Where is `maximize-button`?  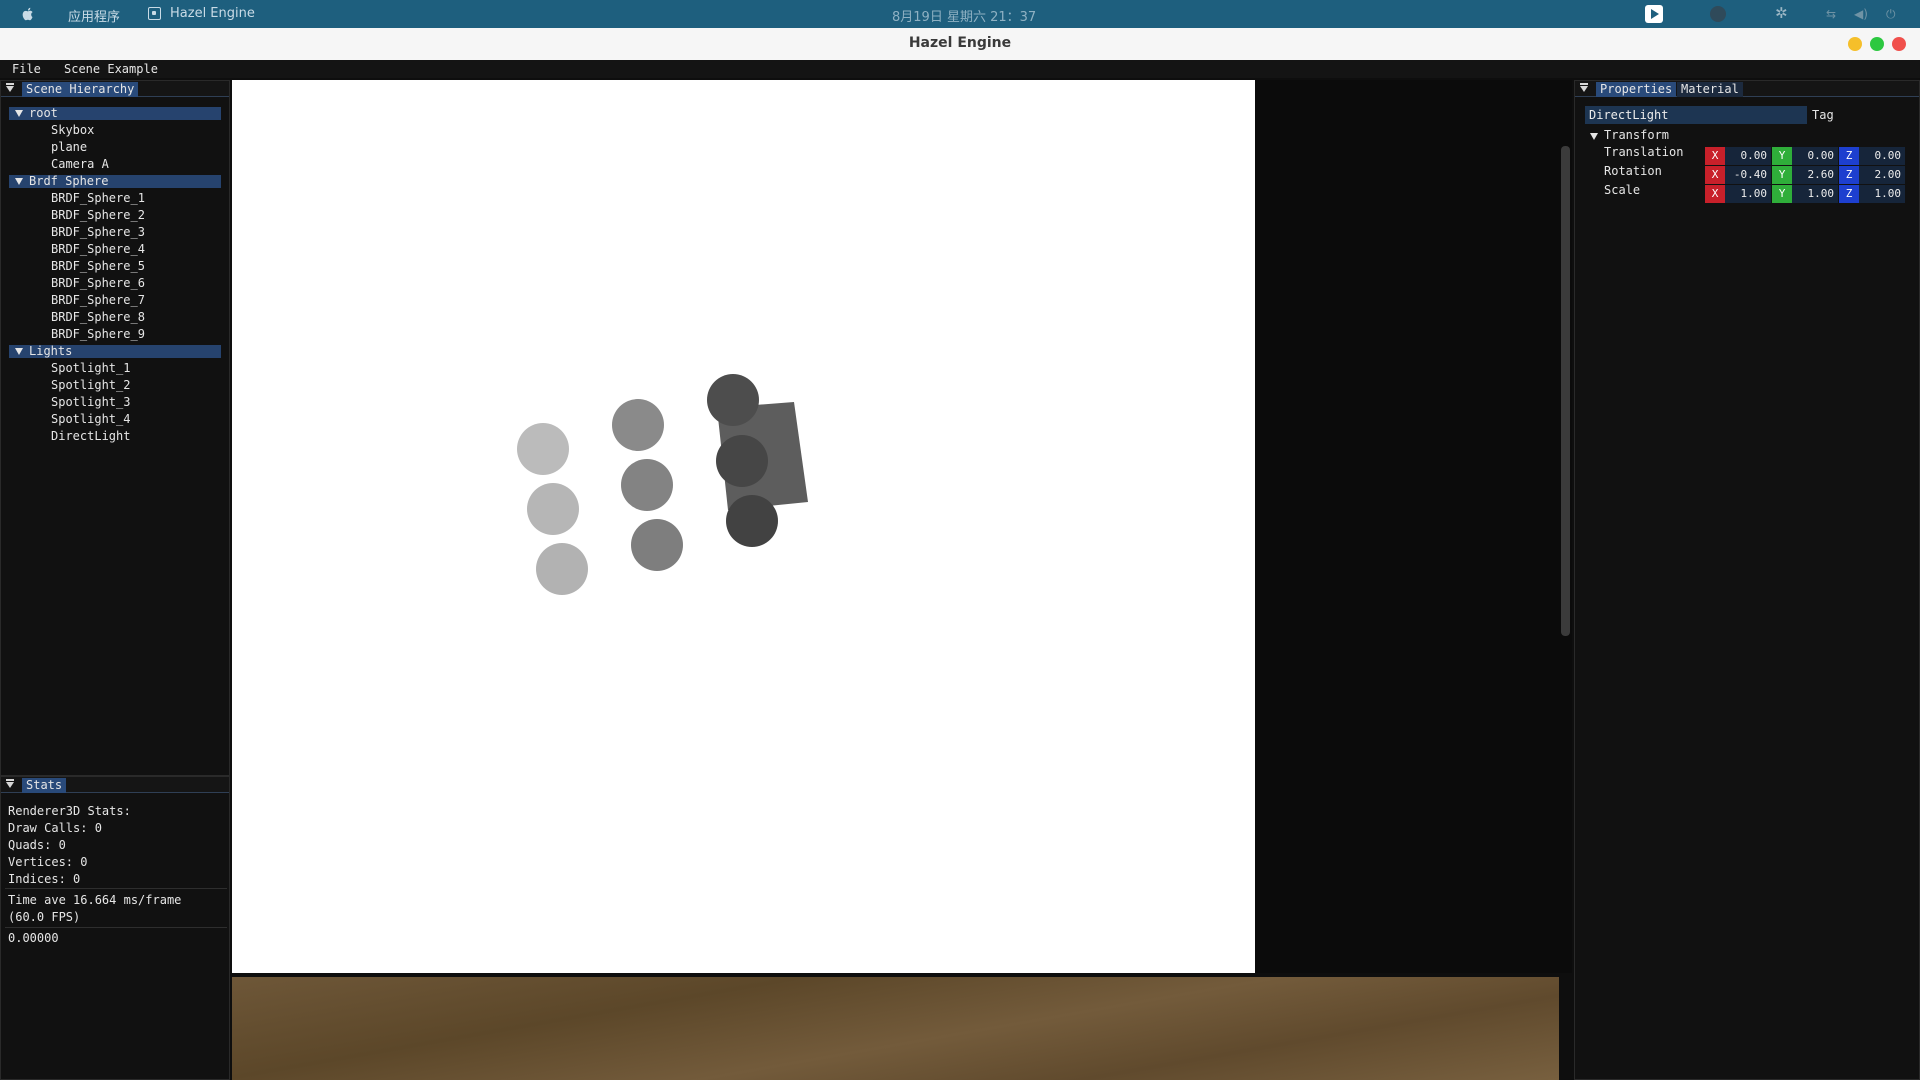
maximize-button is located at coordinates (1877, 44).